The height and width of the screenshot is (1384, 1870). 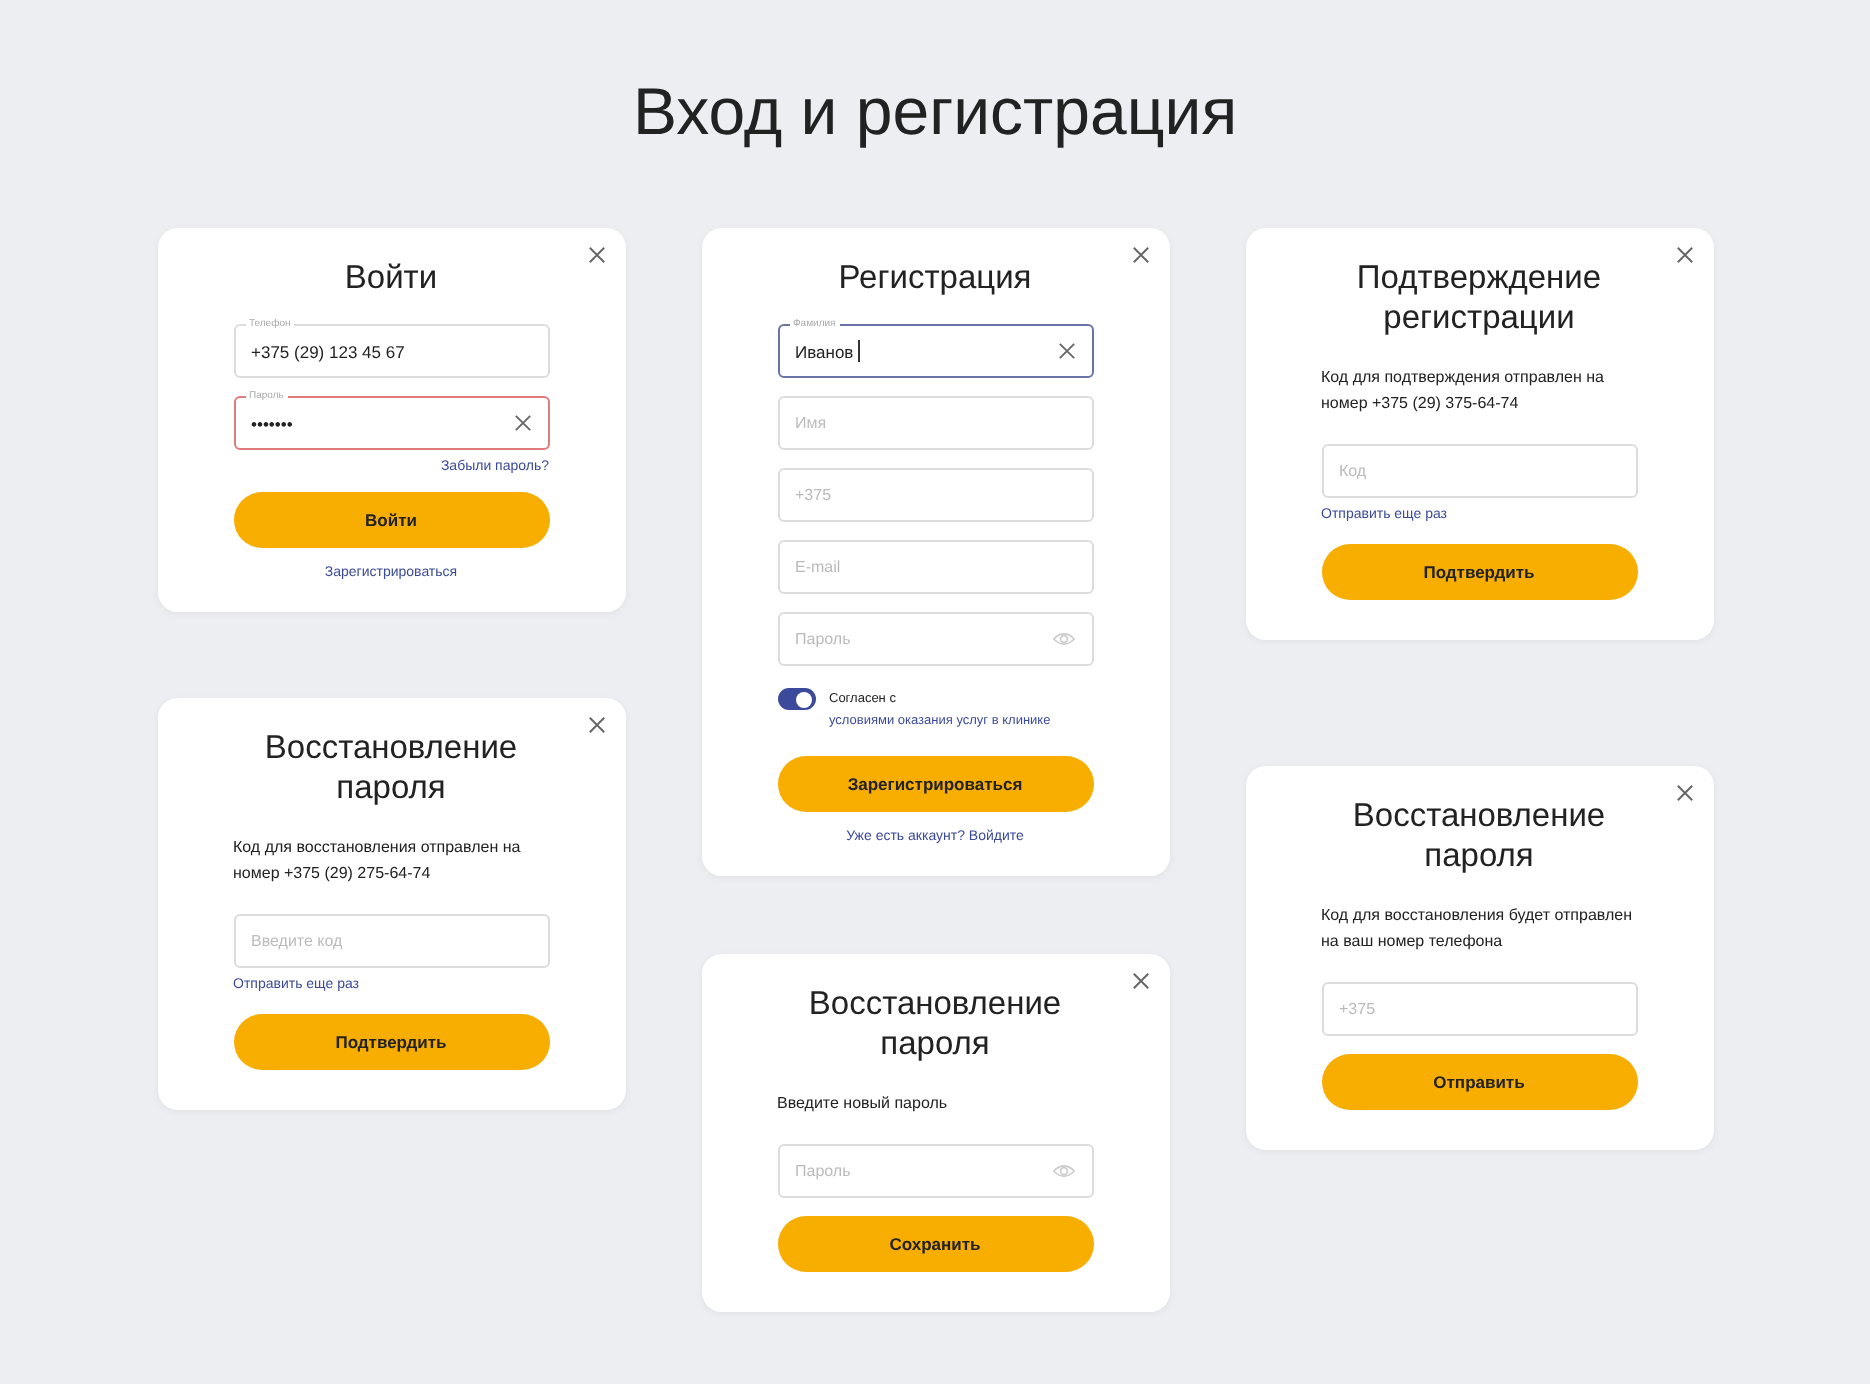 What do you see at coordinates (1479, 1082) in the screenshot?
I see `submit-button: Отправить` at bounding box center [1479, 1082].